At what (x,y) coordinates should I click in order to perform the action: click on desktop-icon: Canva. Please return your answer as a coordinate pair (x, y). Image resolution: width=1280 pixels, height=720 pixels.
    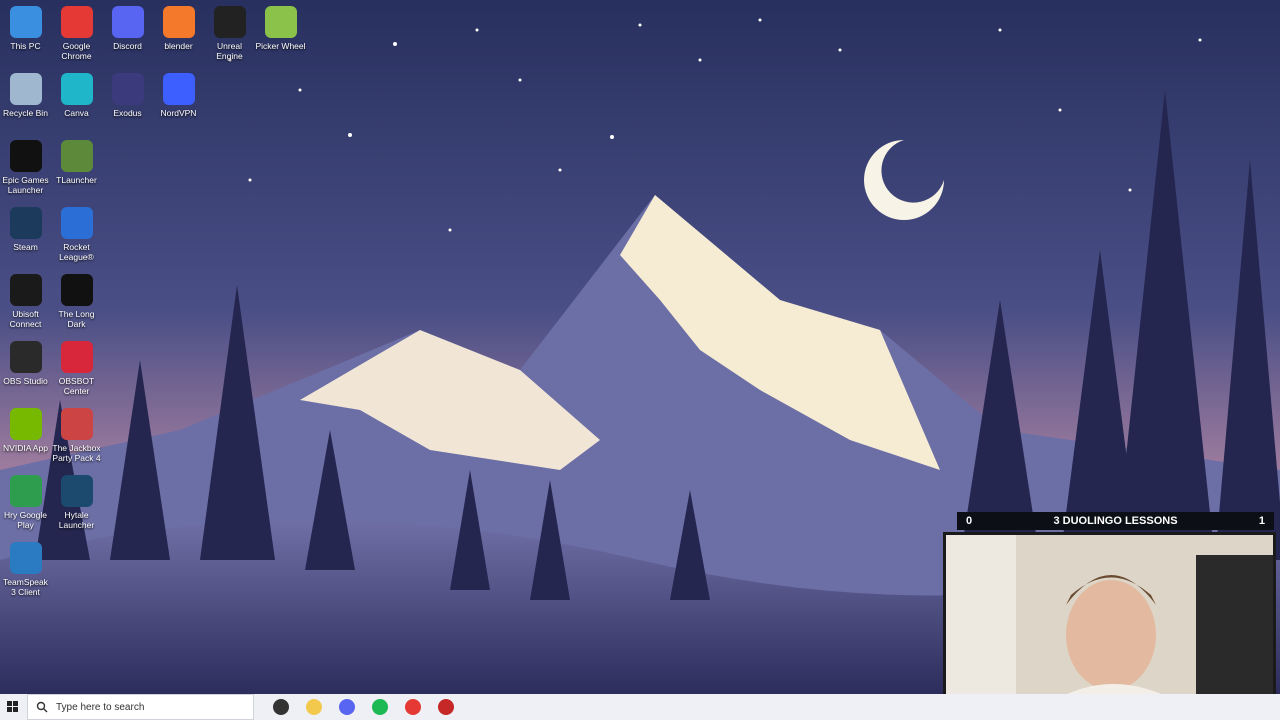
    Looking at the image, I should click on (76, 92).